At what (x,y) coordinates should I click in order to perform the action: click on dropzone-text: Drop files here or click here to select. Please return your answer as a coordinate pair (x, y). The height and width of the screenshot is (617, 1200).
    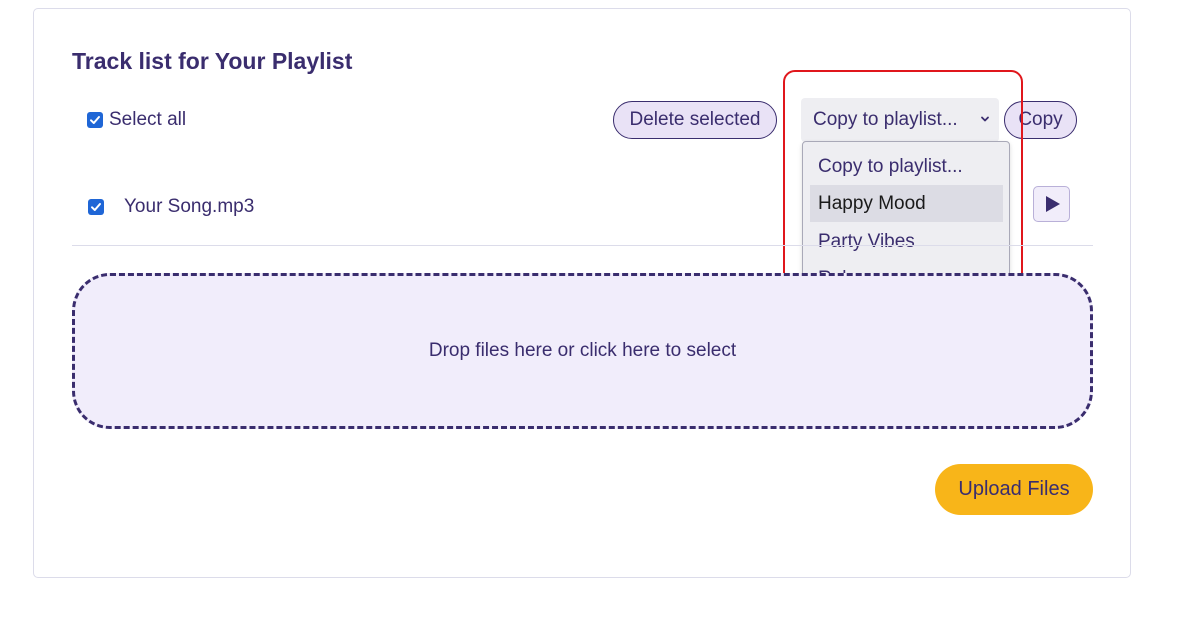
    Looking at the image, I should click on (582, 350).